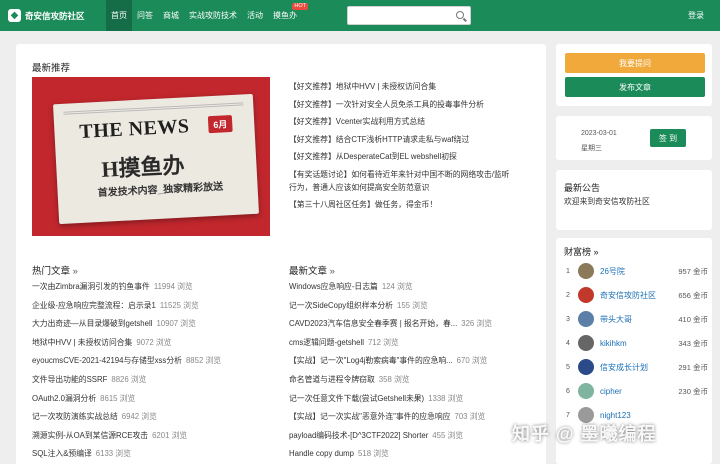  I want to click on rank-username: 带头大哥, so click(639, 319).